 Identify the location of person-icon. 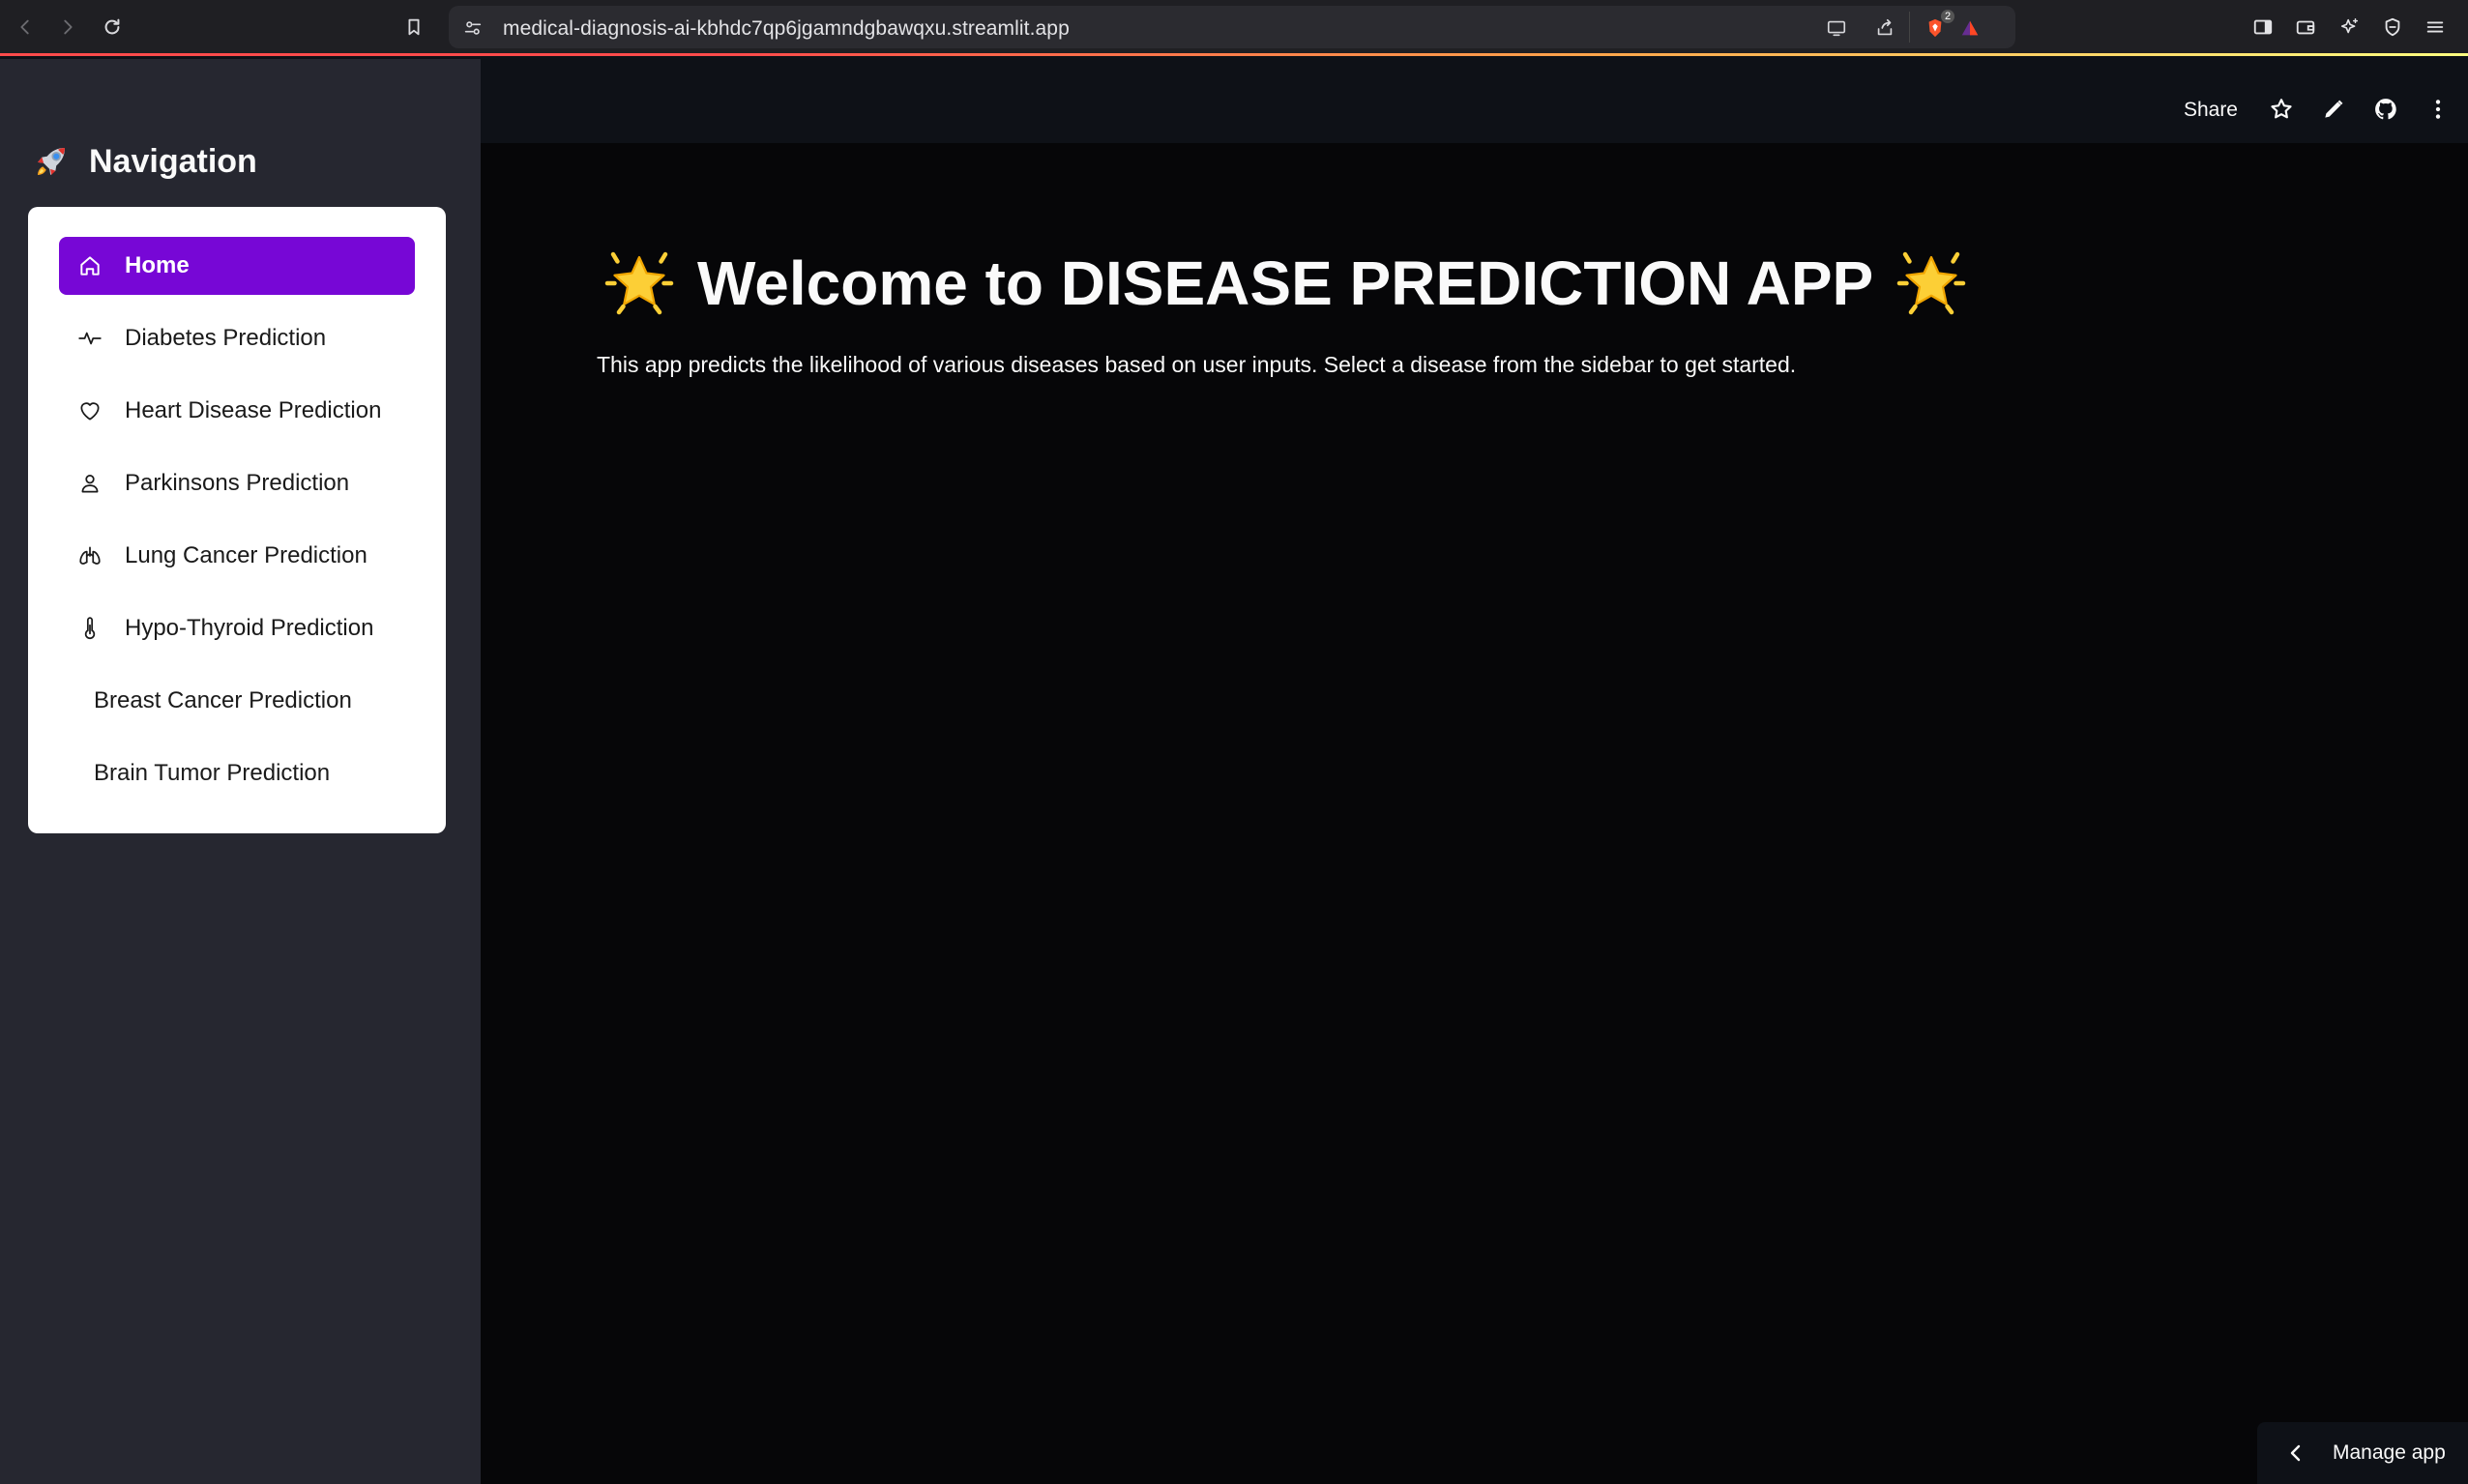
(89, 483).